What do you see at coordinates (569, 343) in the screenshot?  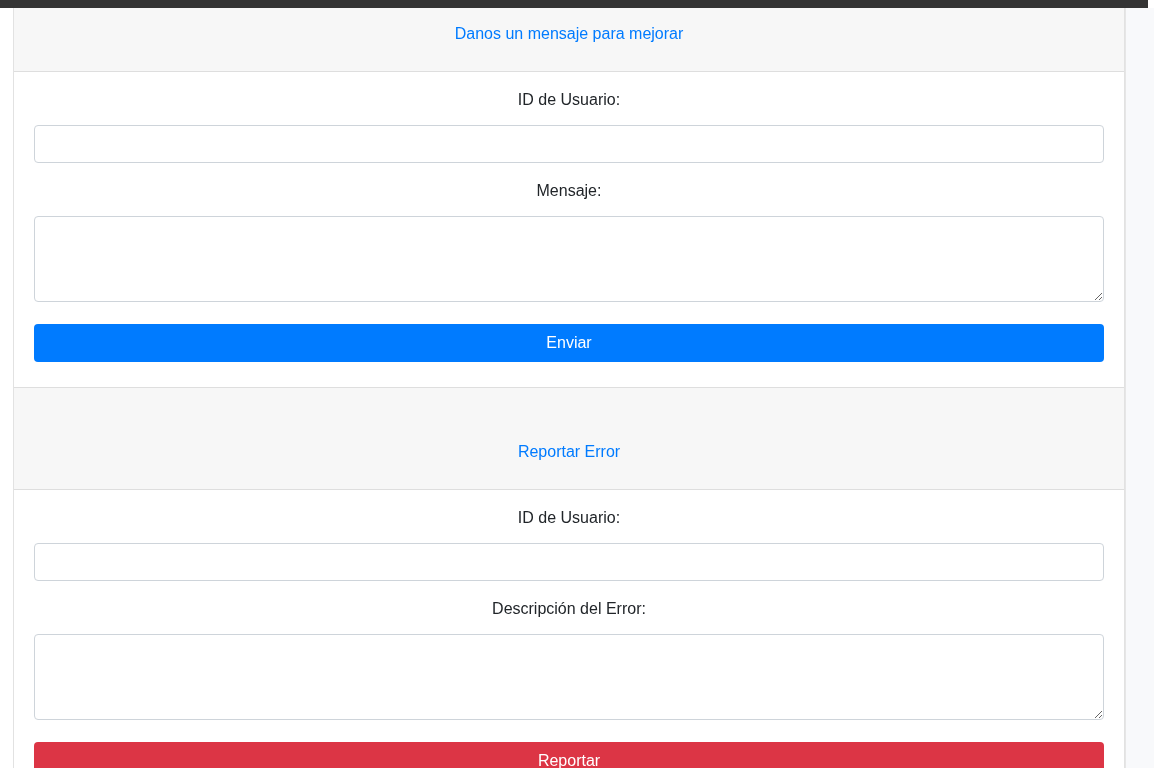 I see `submit-button: Enviar` at bounding box center [569, 343].